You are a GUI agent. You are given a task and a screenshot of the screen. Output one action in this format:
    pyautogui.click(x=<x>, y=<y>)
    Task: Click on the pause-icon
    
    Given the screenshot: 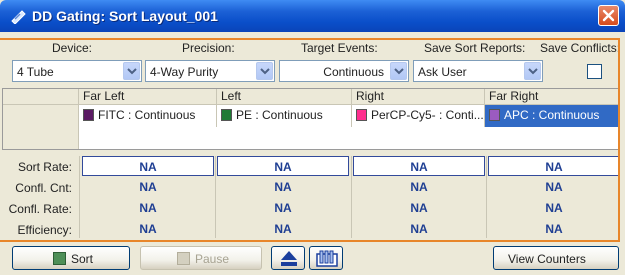 What is the action you would take?
    pyautogui.click(x=183, y=258)
    